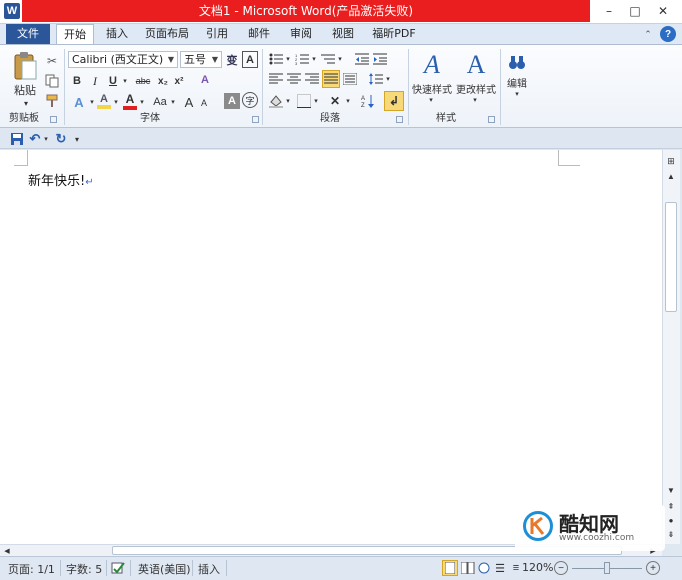  What do you see at coordinates (31, 569) in the screenshot?
I see `page-count: 页面: 1/1` at bounding box center [31, 569].